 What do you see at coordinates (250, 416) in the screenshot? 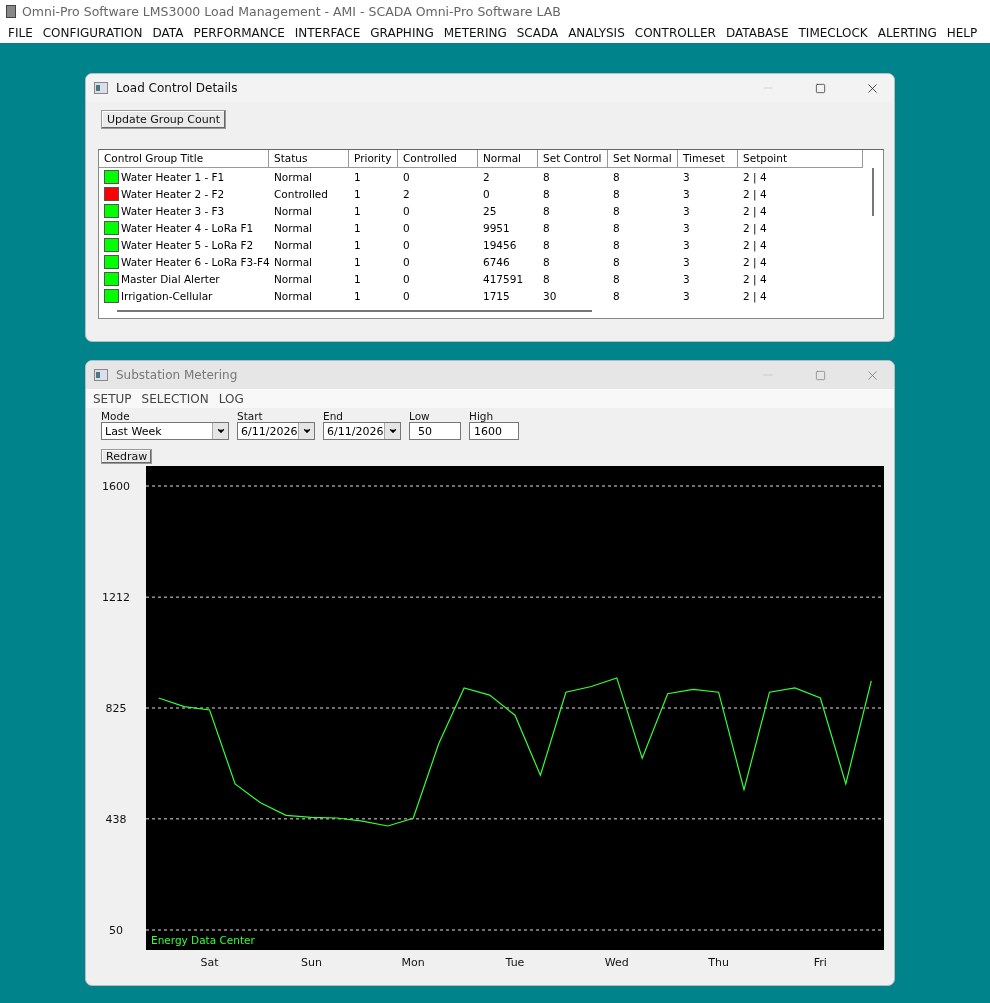
I see `field-label: Start` at bounding box center [250, 416].